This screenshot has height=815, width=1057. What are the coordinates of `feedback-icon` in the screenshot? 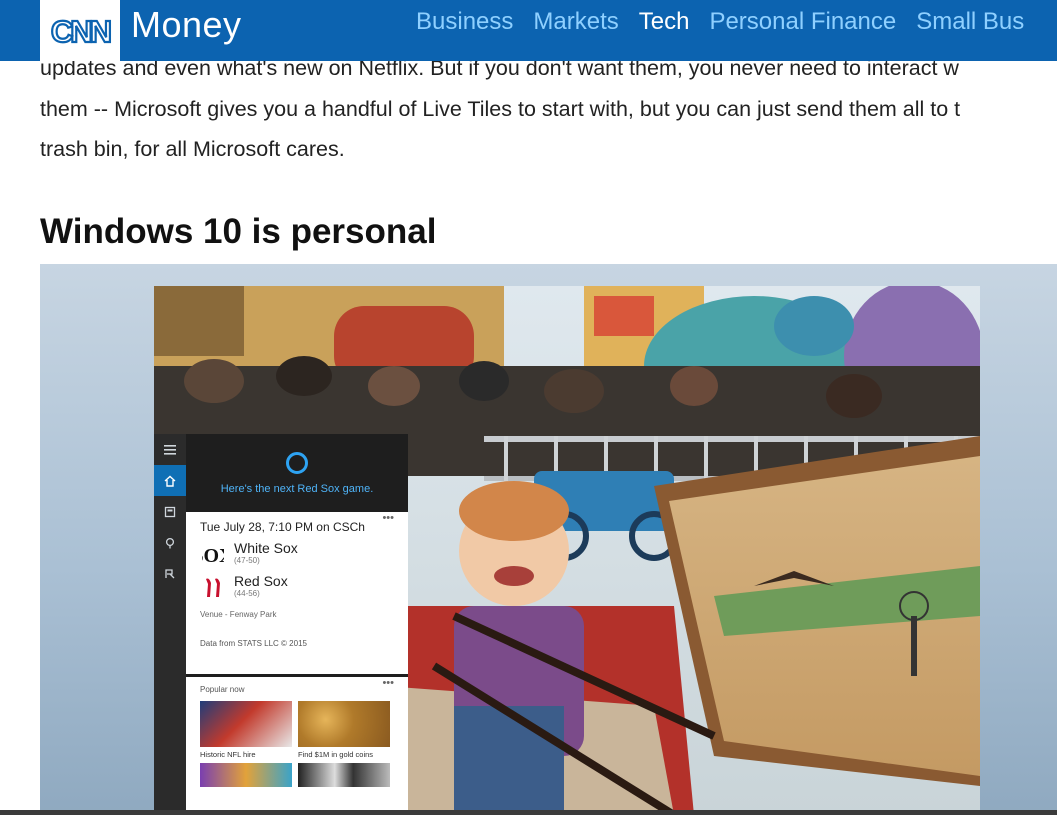 It's located at (170, 573).